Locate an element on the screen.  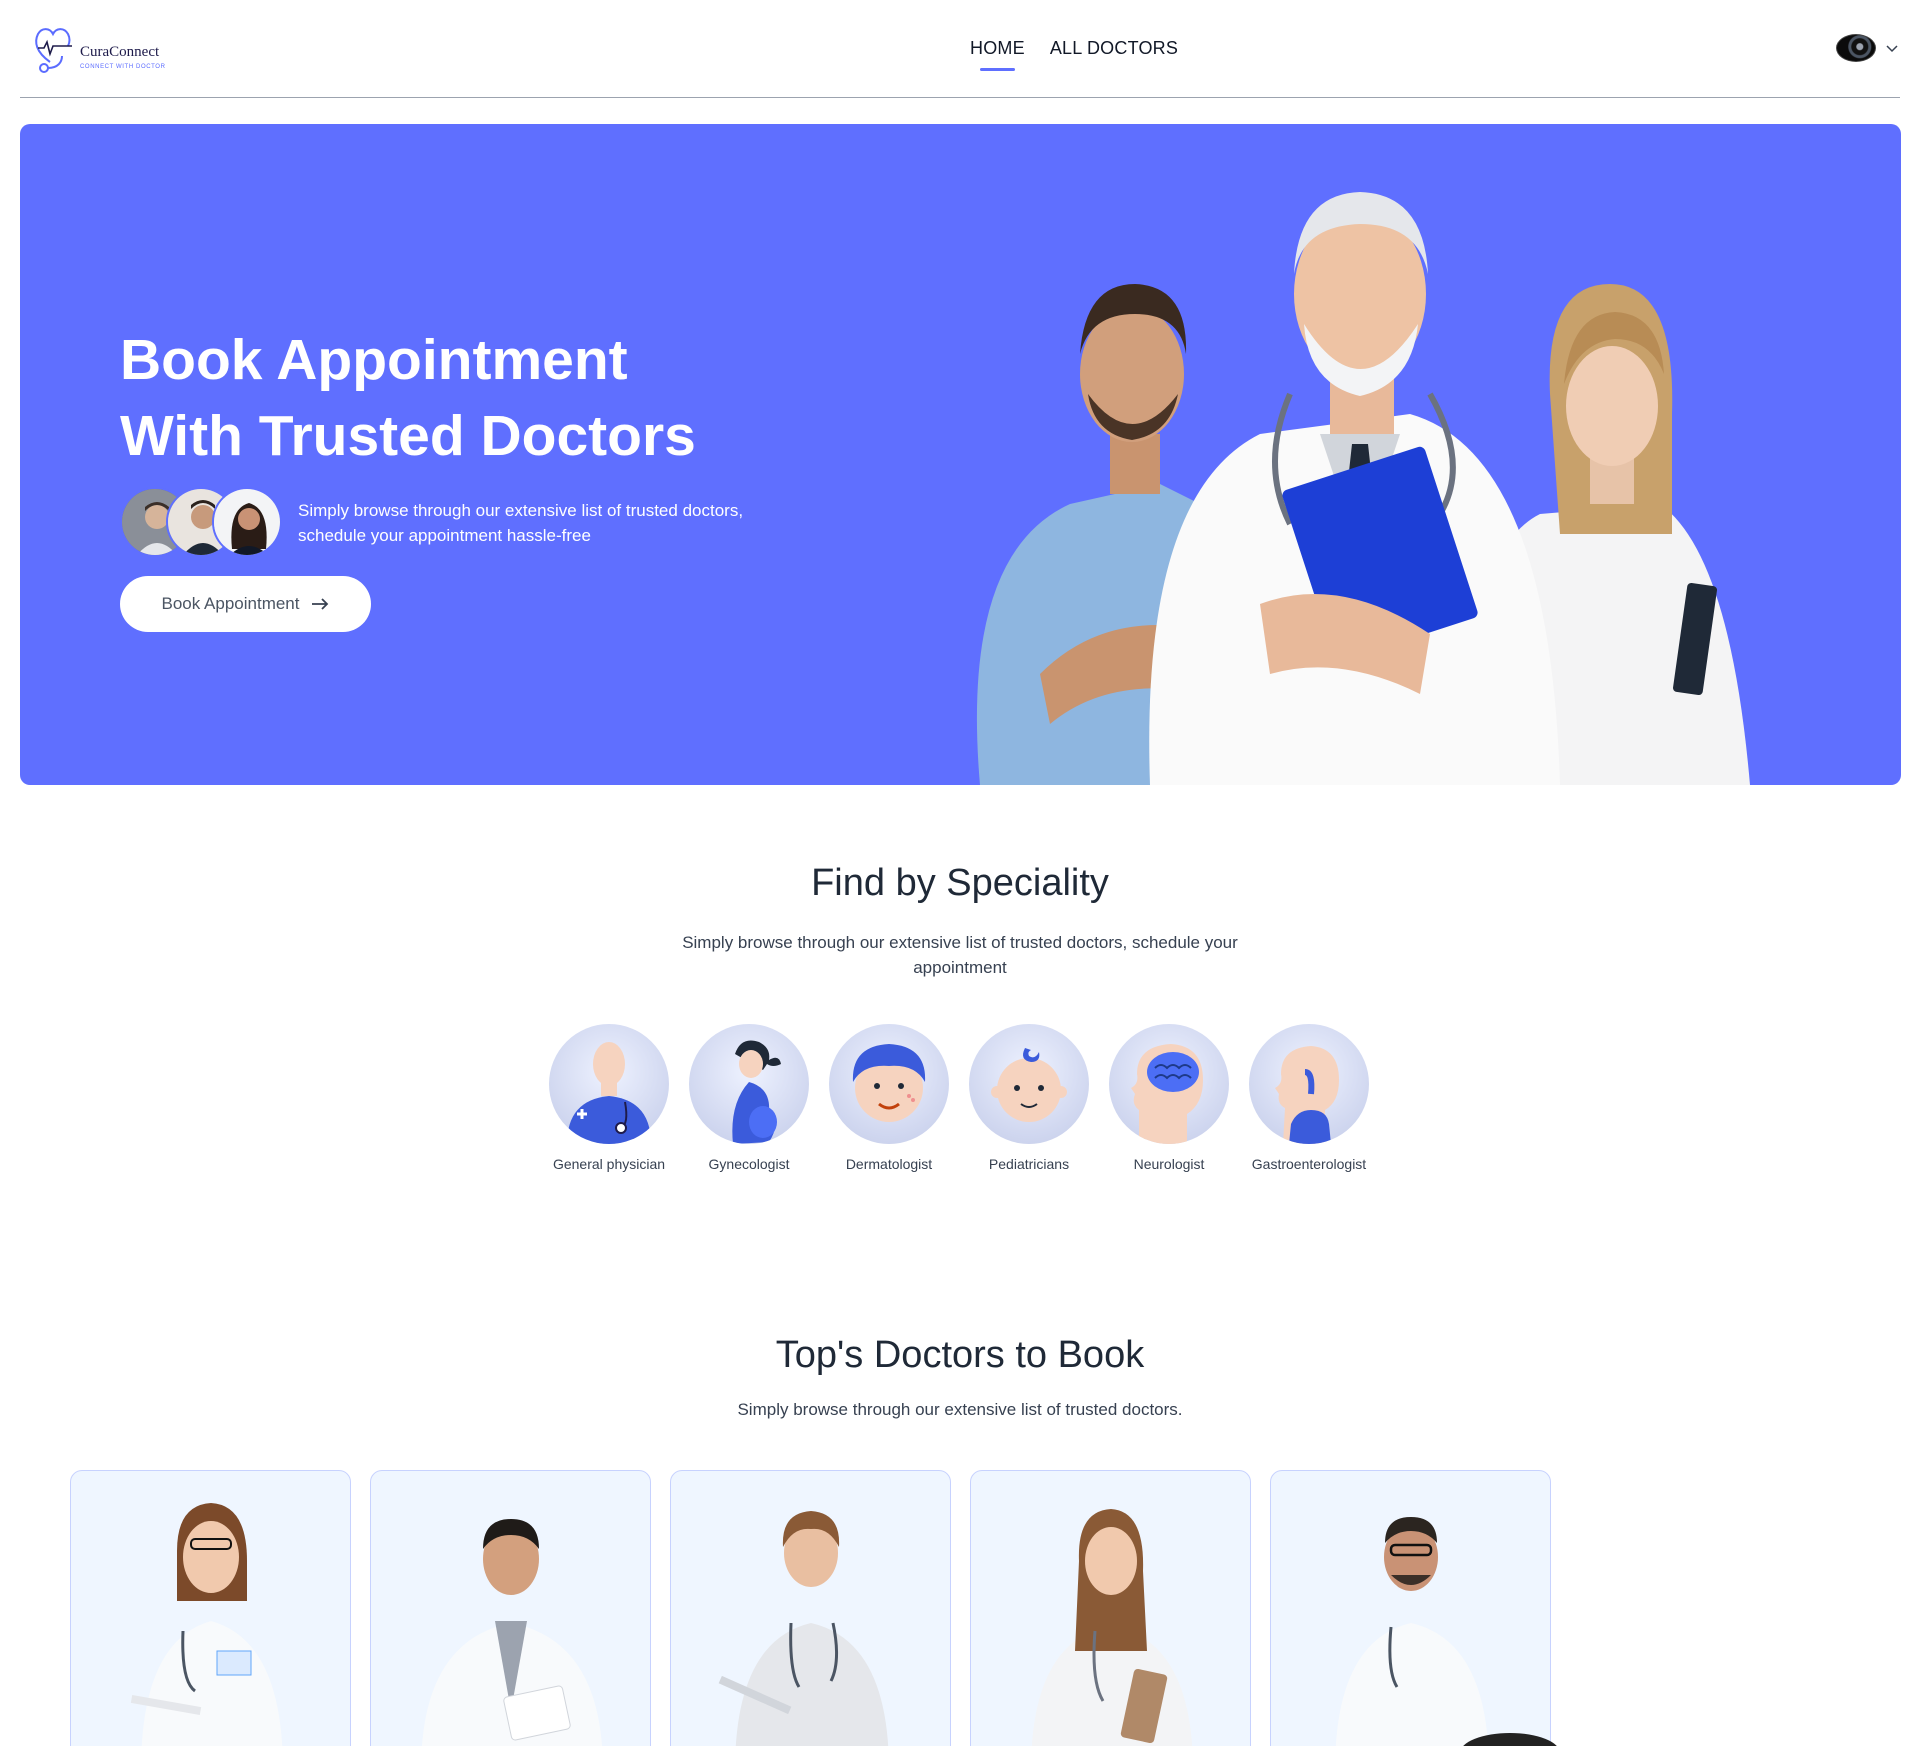
book-appointment-label: Book Appointment is located at coordinates (230, 603).